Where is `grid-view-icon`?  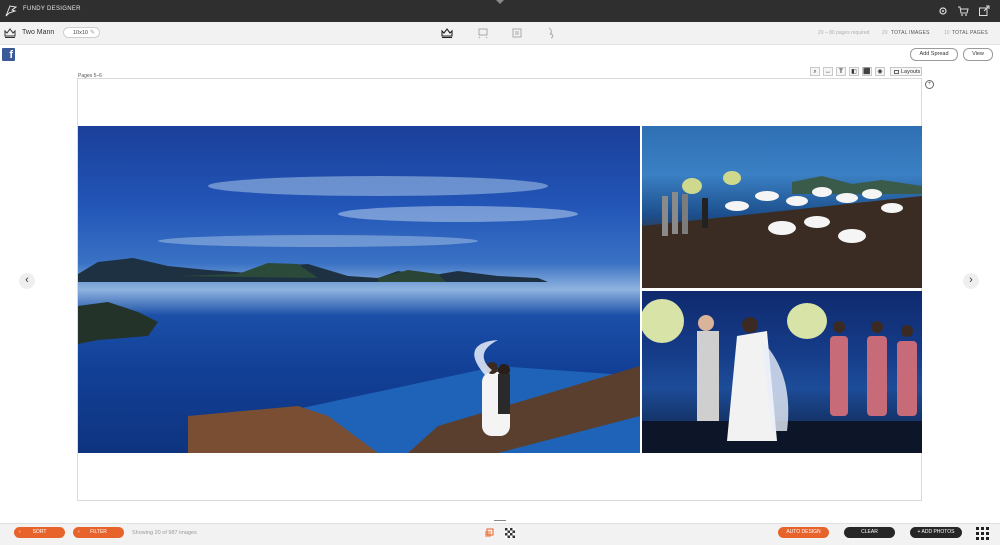 grid-view-icon is located at coordinates (982, 533).